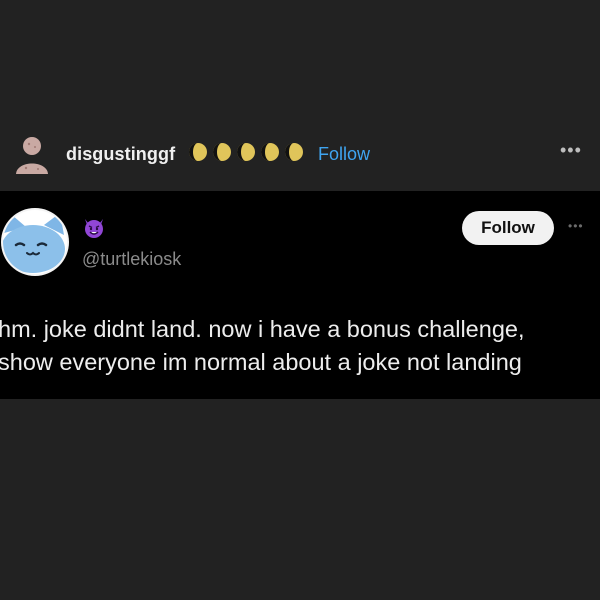  Describe the element at coordinates (131, 259) in the screenshot. I see `user-handle: @turtlekiosk` at that location.